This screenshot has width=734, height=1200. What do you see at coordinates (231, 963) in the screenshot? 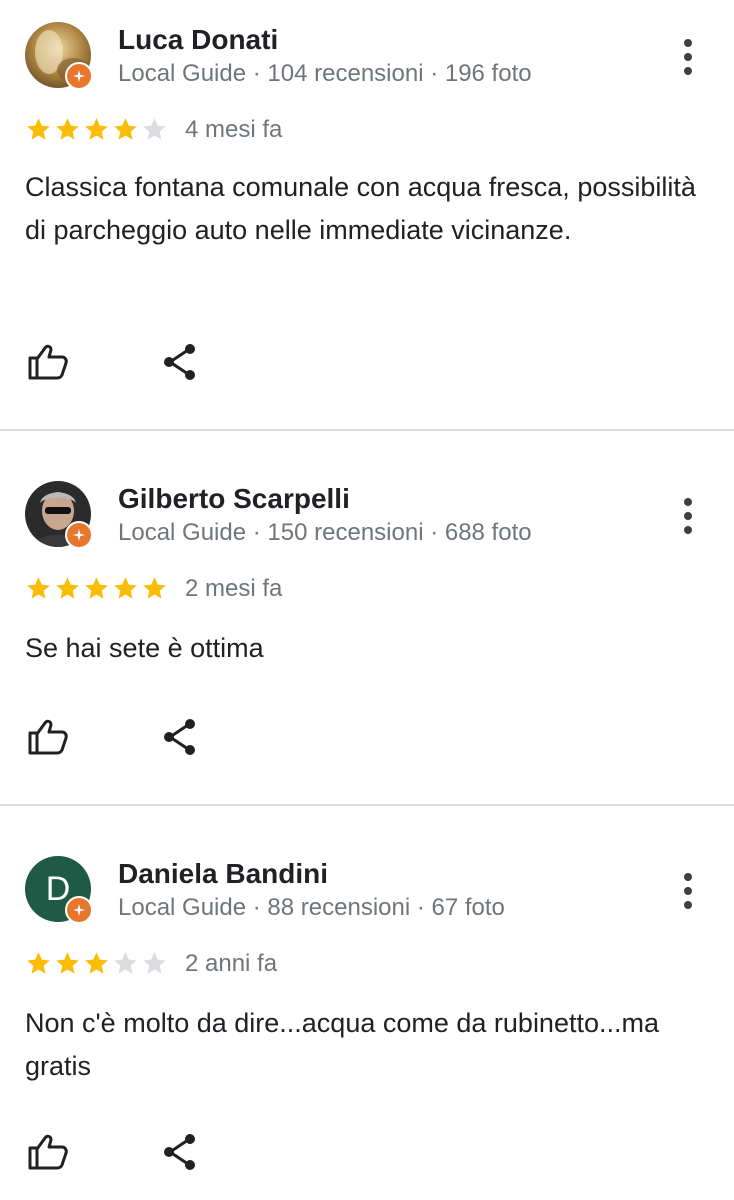
I see `review-time: 2 anni fa` at bounding box center [231, 963].